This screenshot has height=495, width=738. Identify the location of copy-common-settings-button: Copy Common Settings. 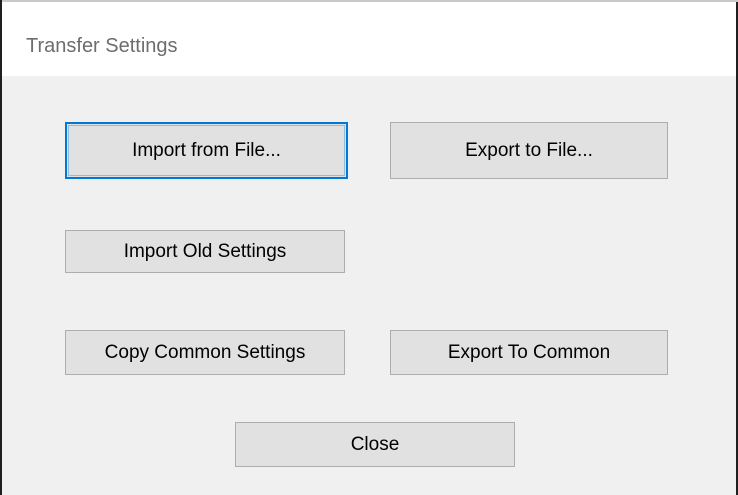
(205, 352).